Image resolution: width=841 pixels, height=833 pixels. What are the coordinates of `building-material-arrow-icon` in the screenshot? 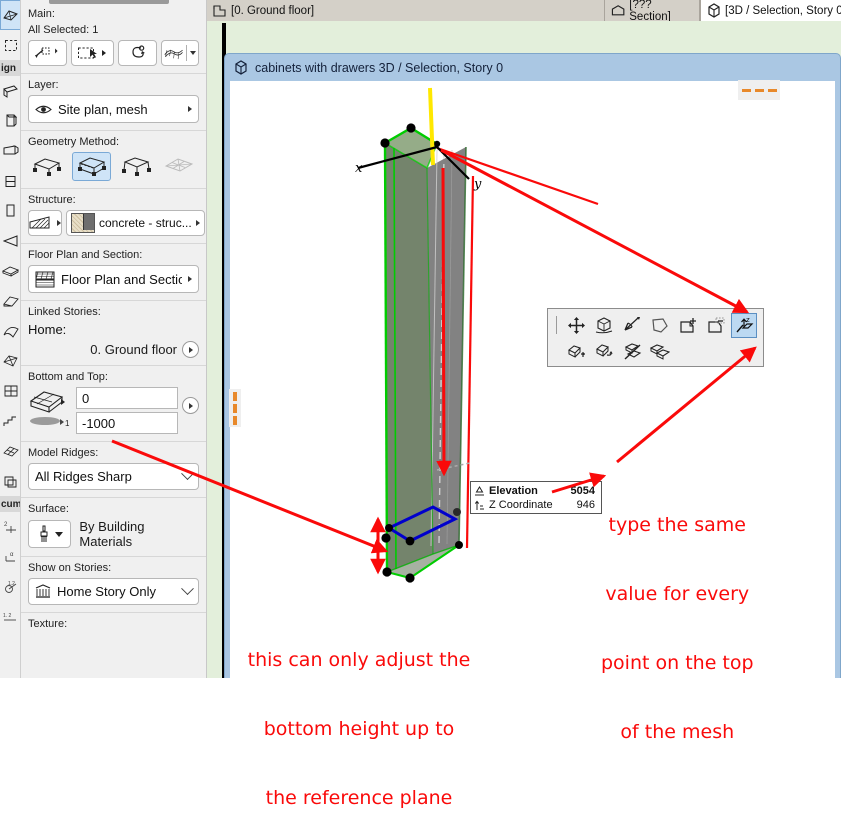 It's located at (197, 223).